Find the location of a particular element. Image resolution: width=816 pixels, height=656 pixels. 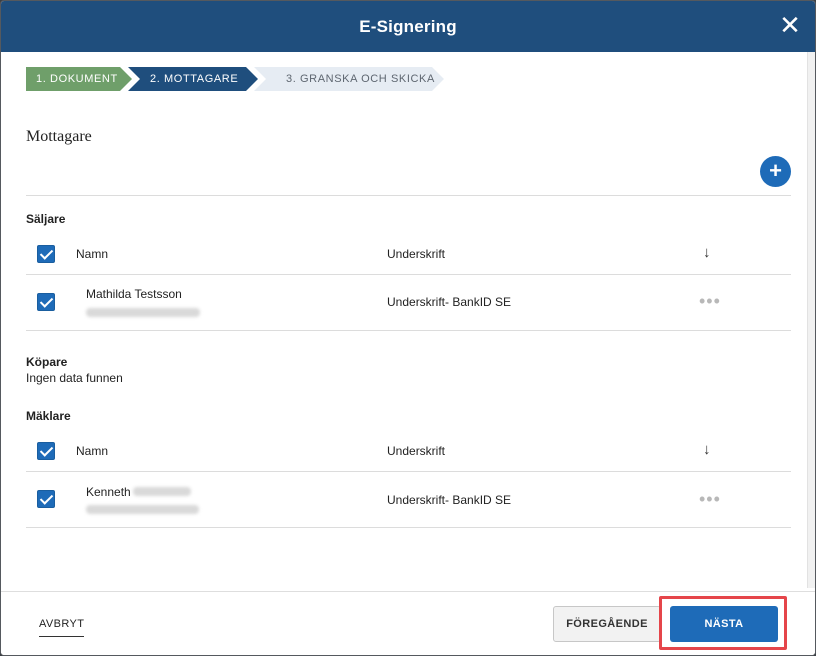

previous-button: FÖREGÅENDE is located at coordinates (607, 624).